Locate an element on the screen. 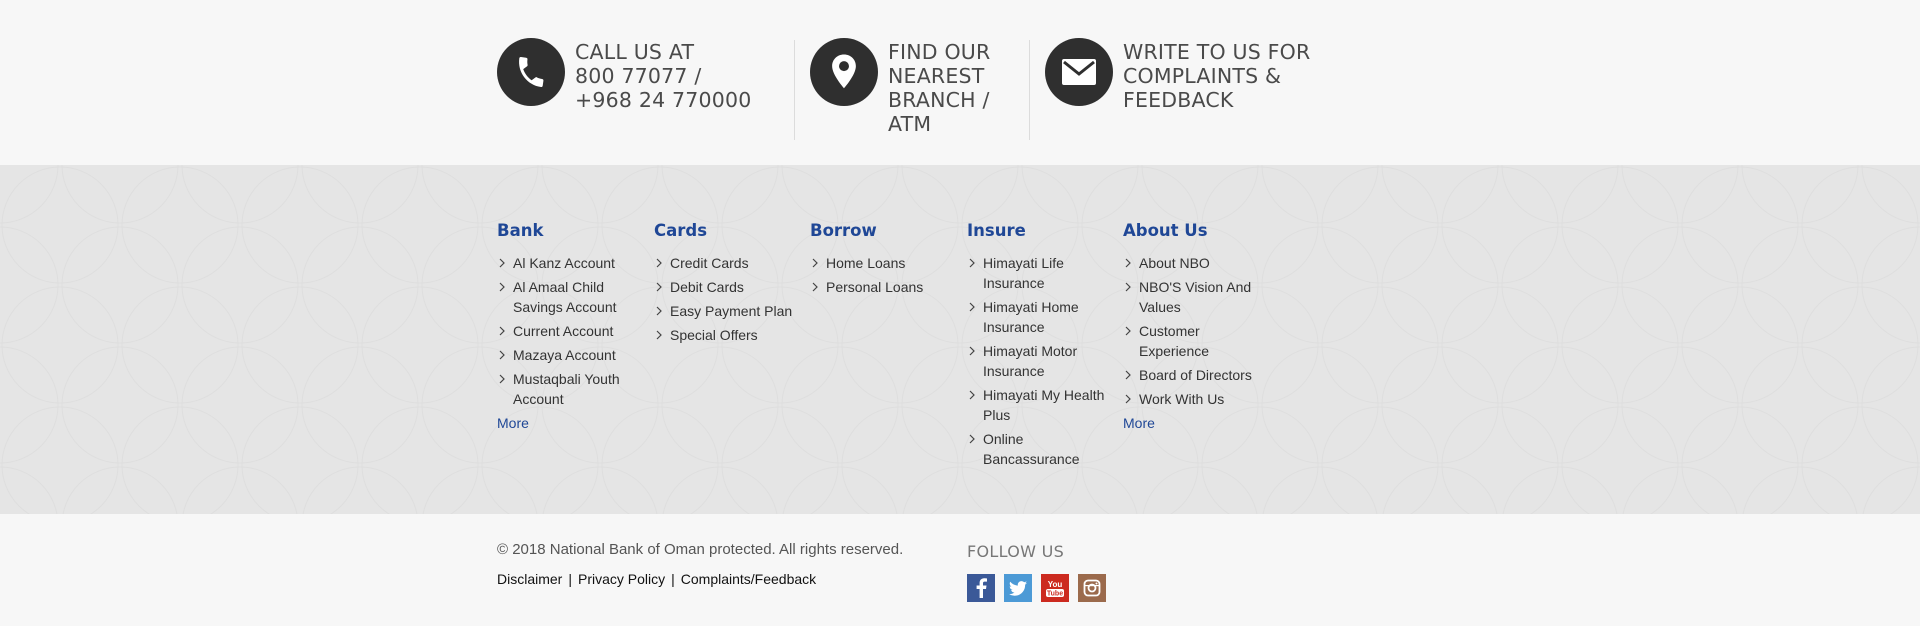 This screenshot has width=1920, height=626. contact-line: COMPLAINTS & is located at coordinates (1202, 76).